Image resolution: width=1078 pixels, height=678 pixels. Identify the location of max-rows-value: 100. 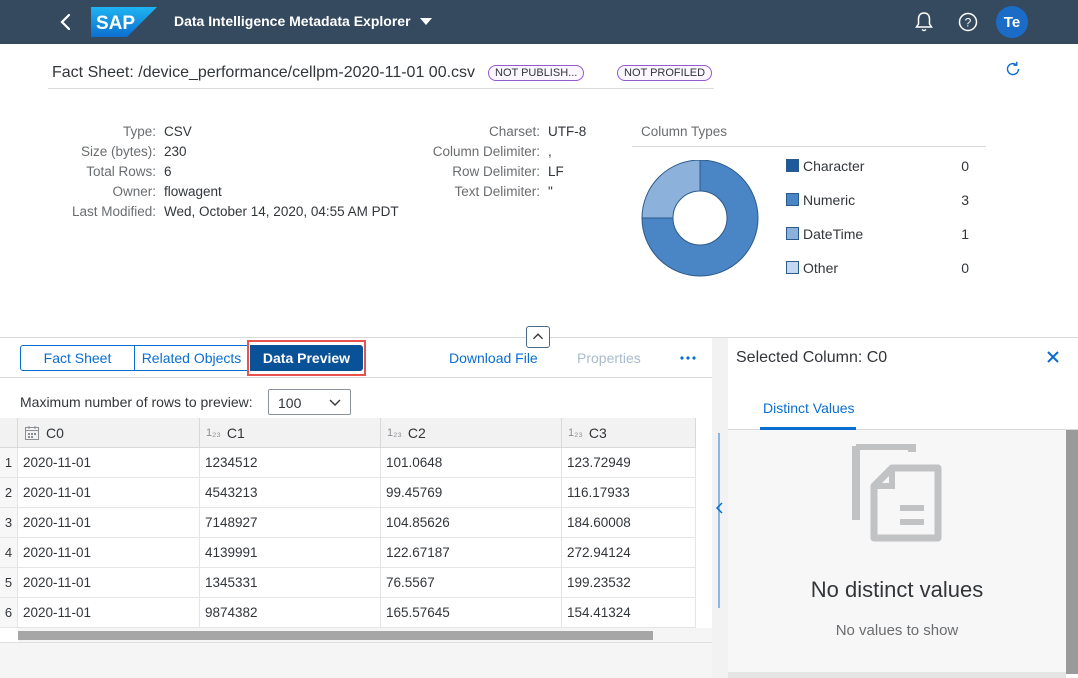
(290, 403).